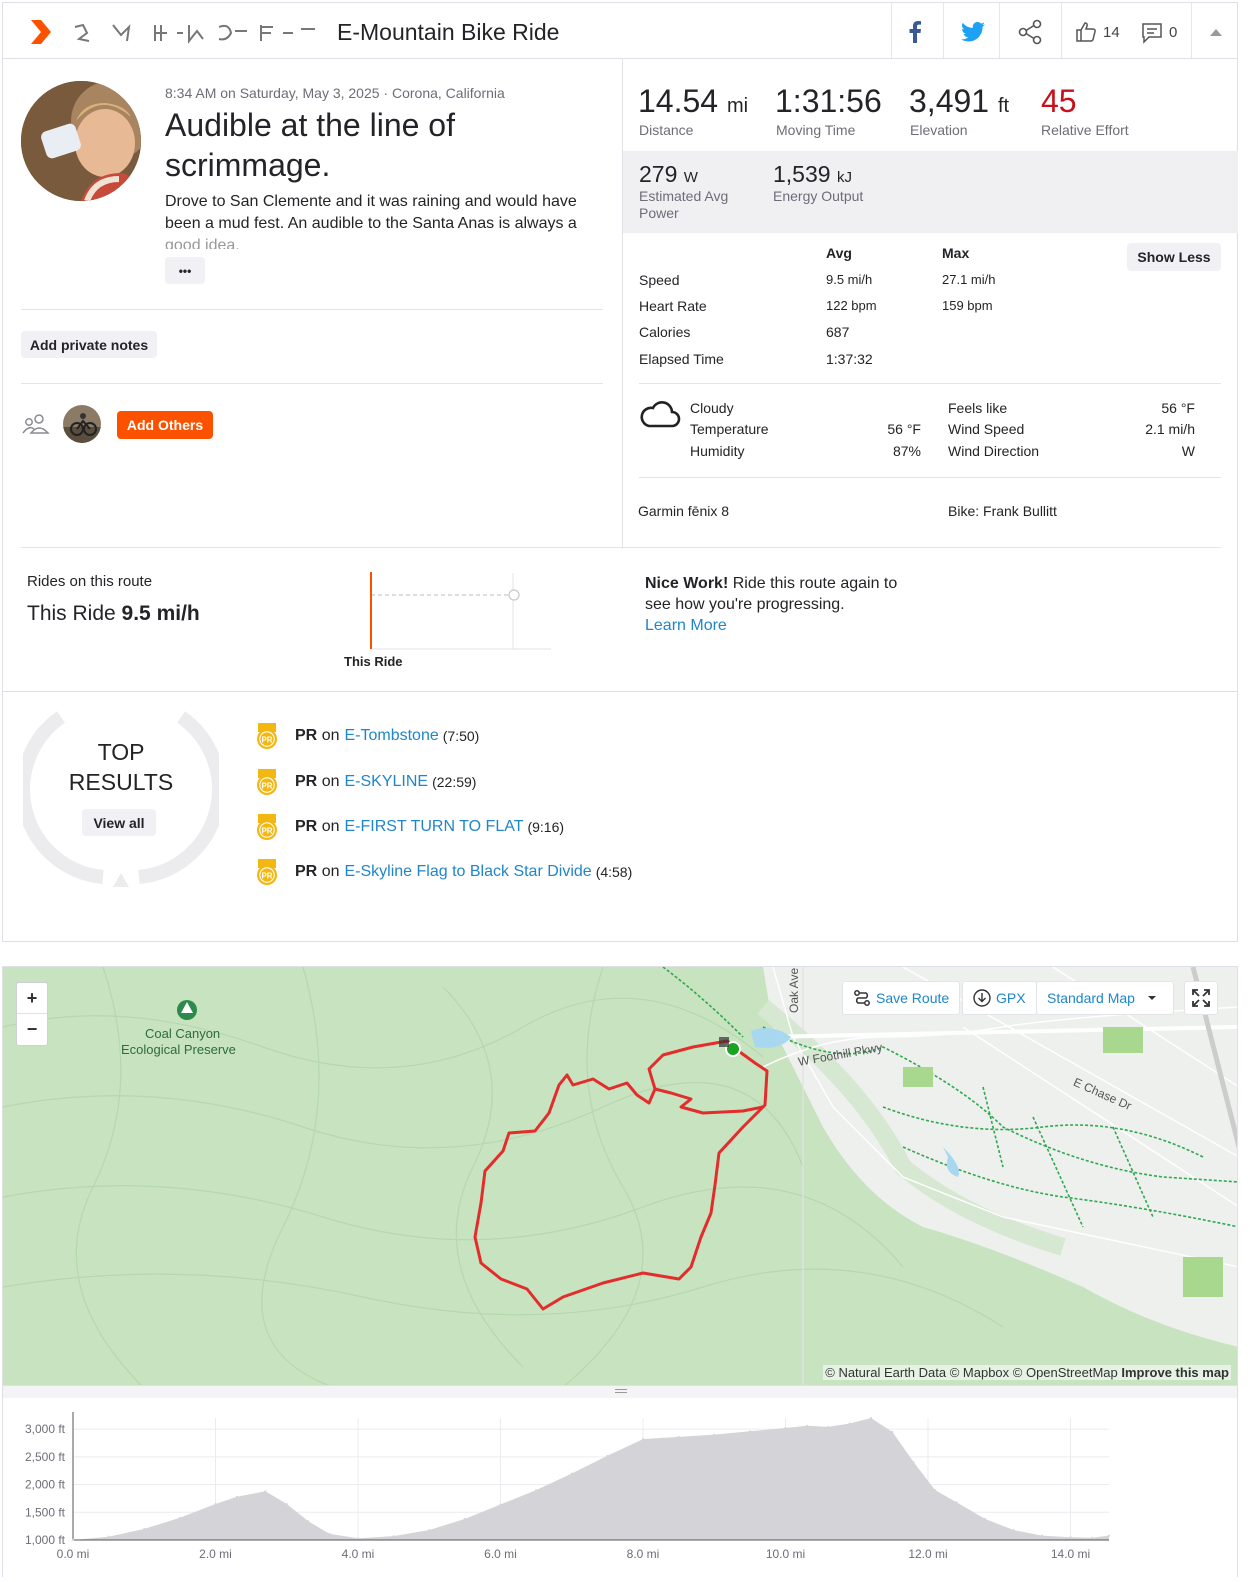  What do you see at coordinates (1174, 257) in the screenshot?
I see `show-less-button: Show Less` at bounding box center [1174, 257].